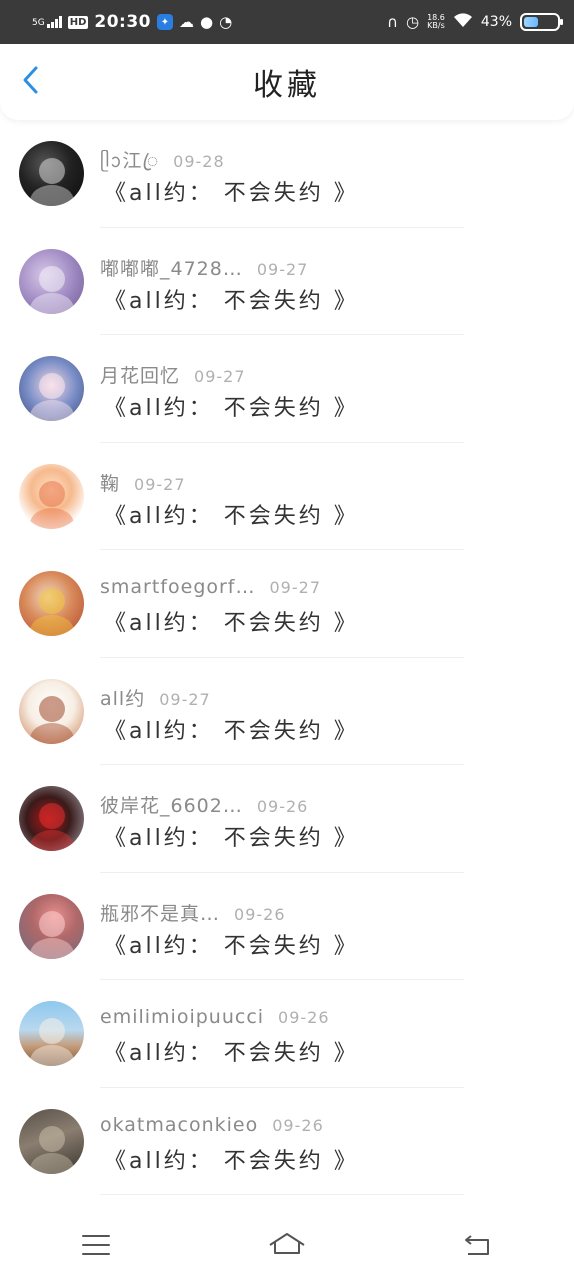  What do you see at coordinates (287, 496) in the screenshot?
I see `list-item: 鞠 09-27 《all约： 不会失约 》` at bounding box center [287, 496].